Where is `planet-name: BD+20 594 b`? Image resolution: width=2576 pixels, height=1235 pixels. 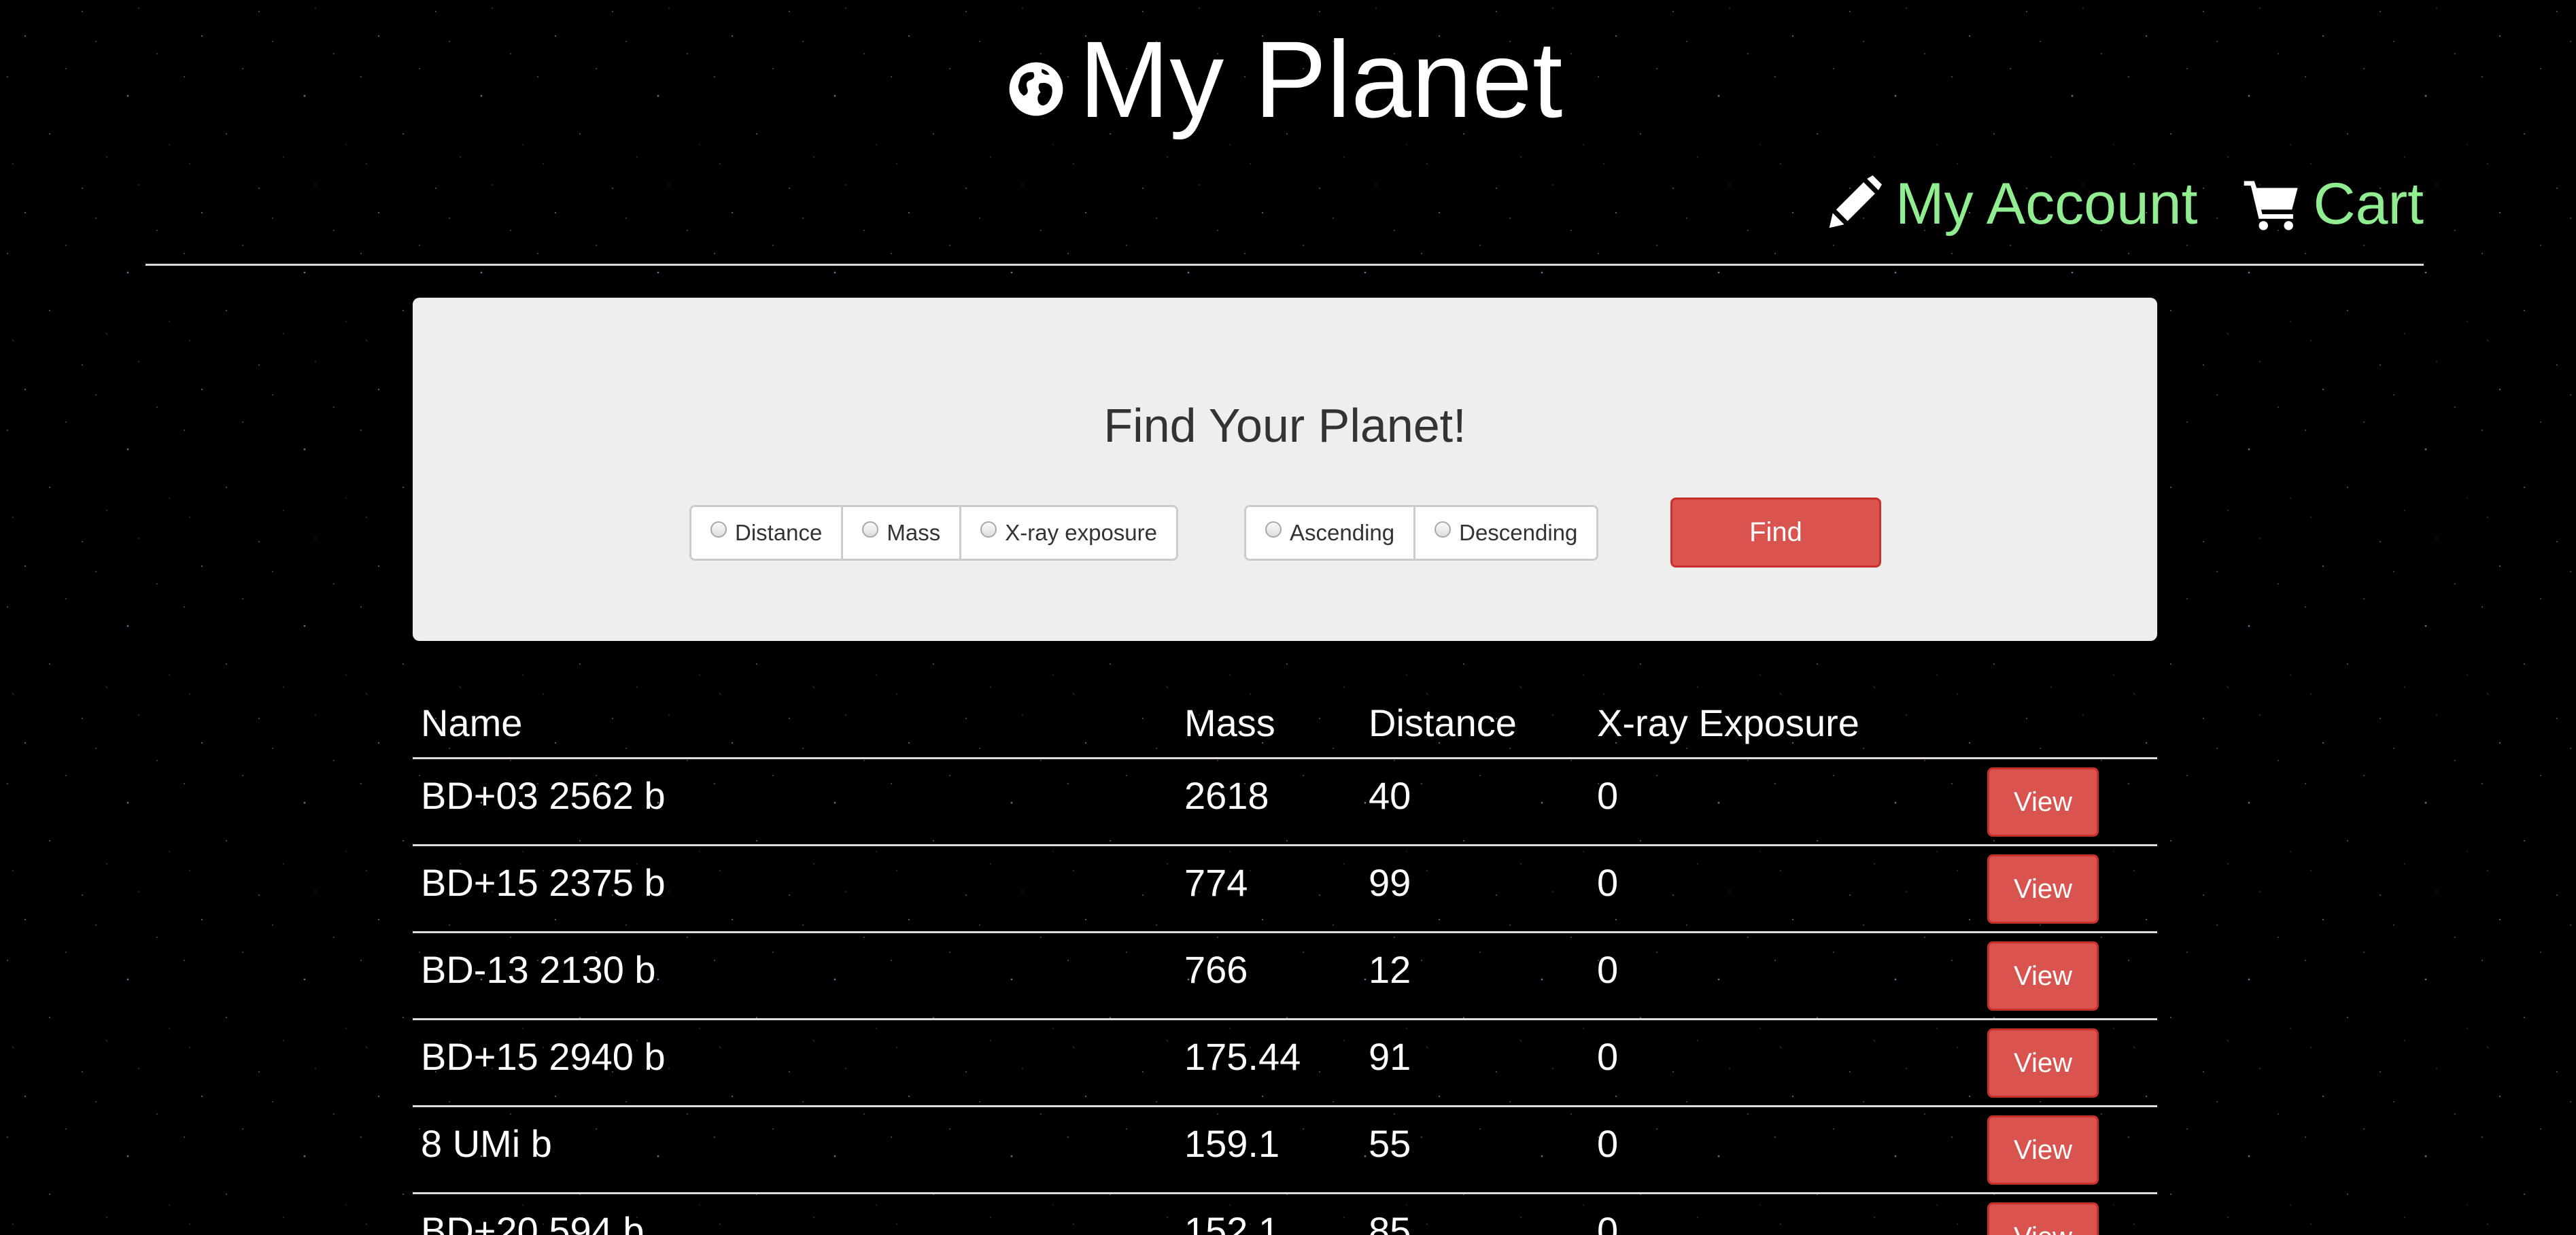 planet-name: BD+20 594 b is located at coordinates (533, 1222).